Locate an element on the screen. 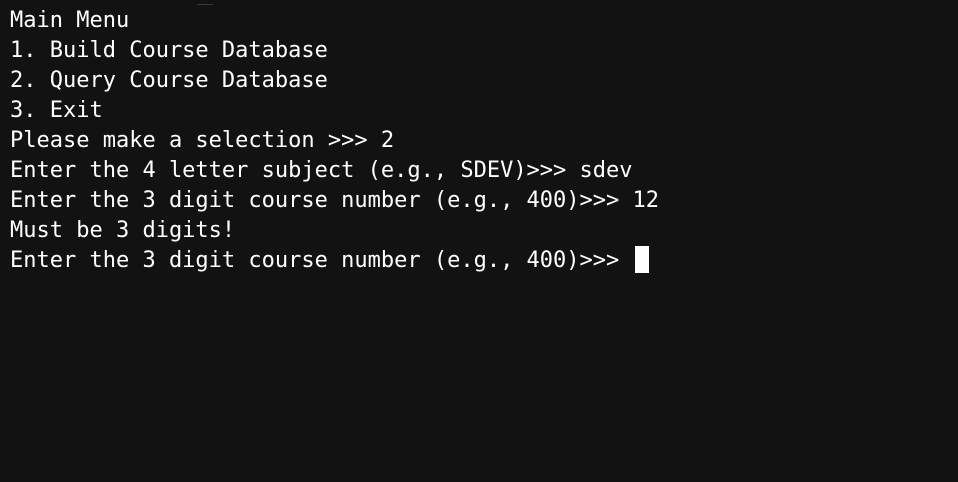  user-input-text: sdev is located at coordinates (606, 170).